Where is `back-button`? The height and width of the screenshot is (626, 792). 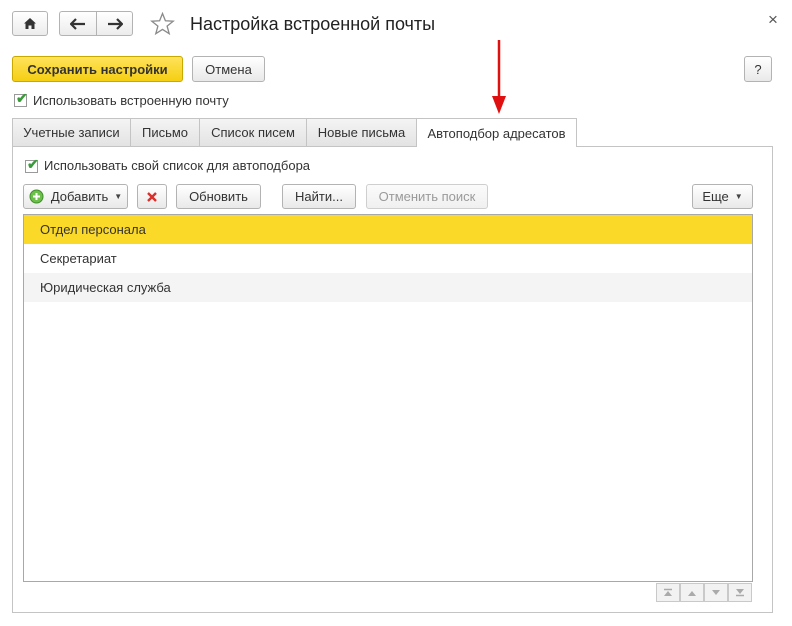 back-button is located at coordinates (77, 23).